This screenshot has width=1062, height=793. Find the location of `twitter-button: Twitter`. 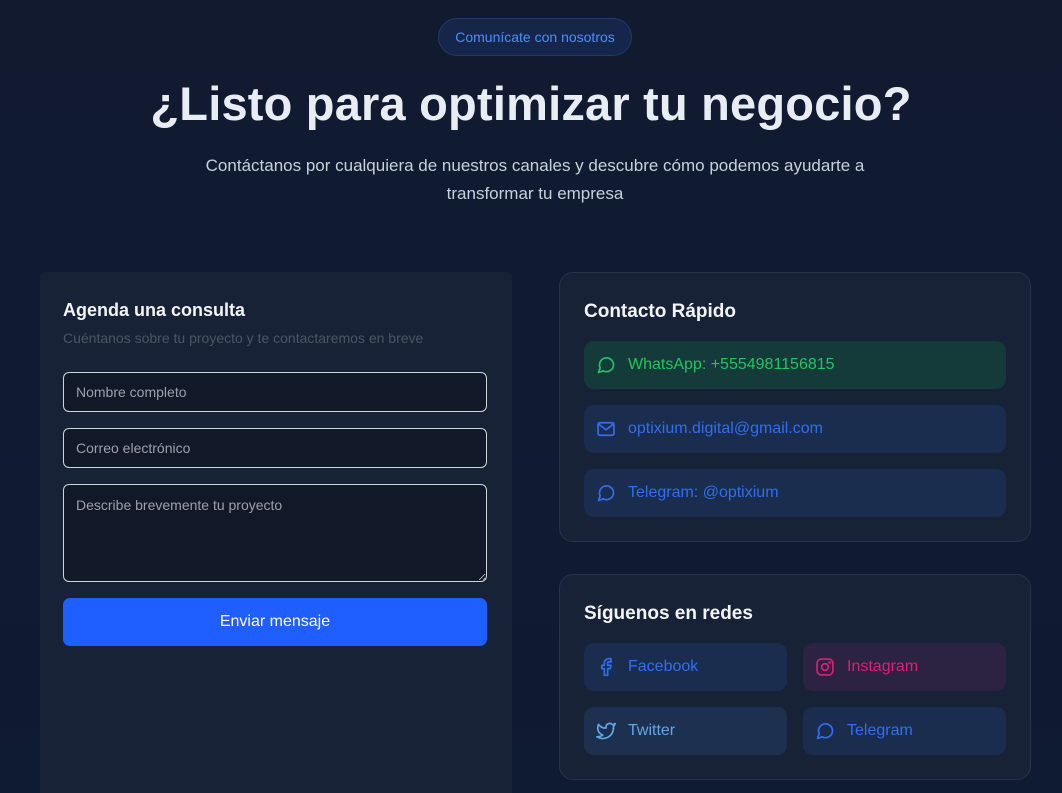

twitter-button: Twitter is located at coordinates (685, 731).